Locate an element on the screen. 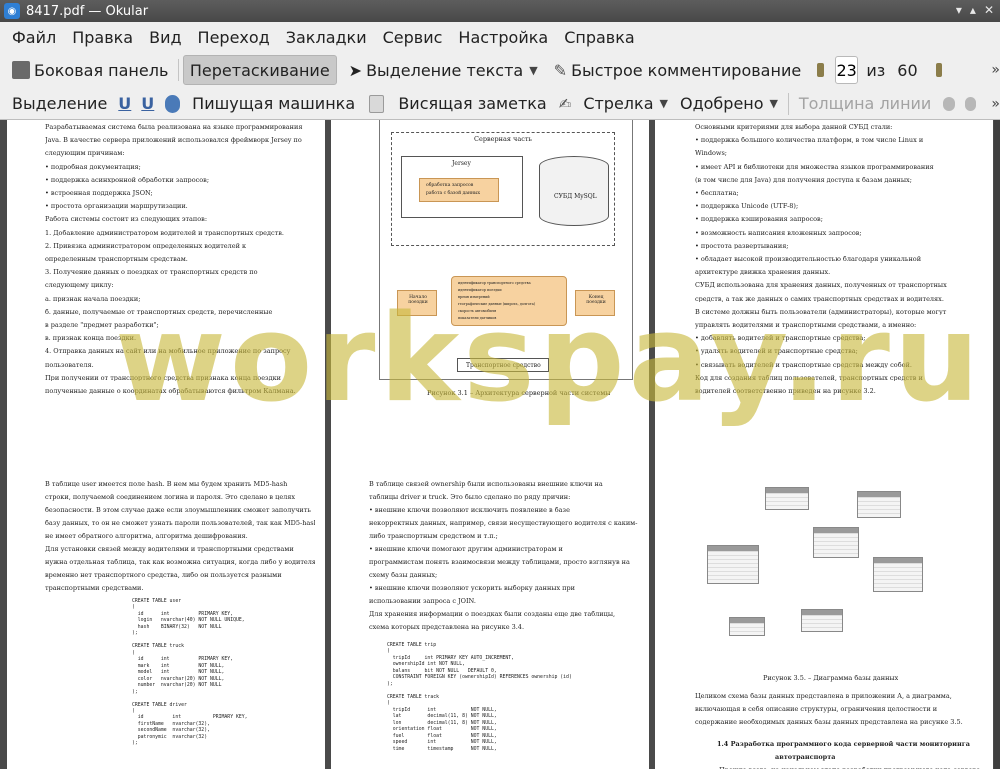  maximize-icon: ▴ is located at coordinates (973, 10).